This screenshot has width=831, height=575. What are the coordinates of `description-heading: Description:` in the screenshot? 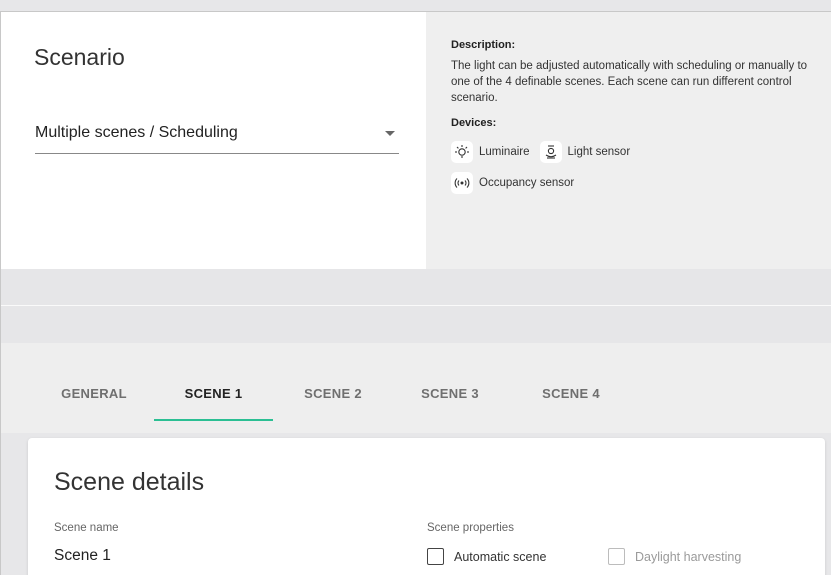 It's located at (483, 45).